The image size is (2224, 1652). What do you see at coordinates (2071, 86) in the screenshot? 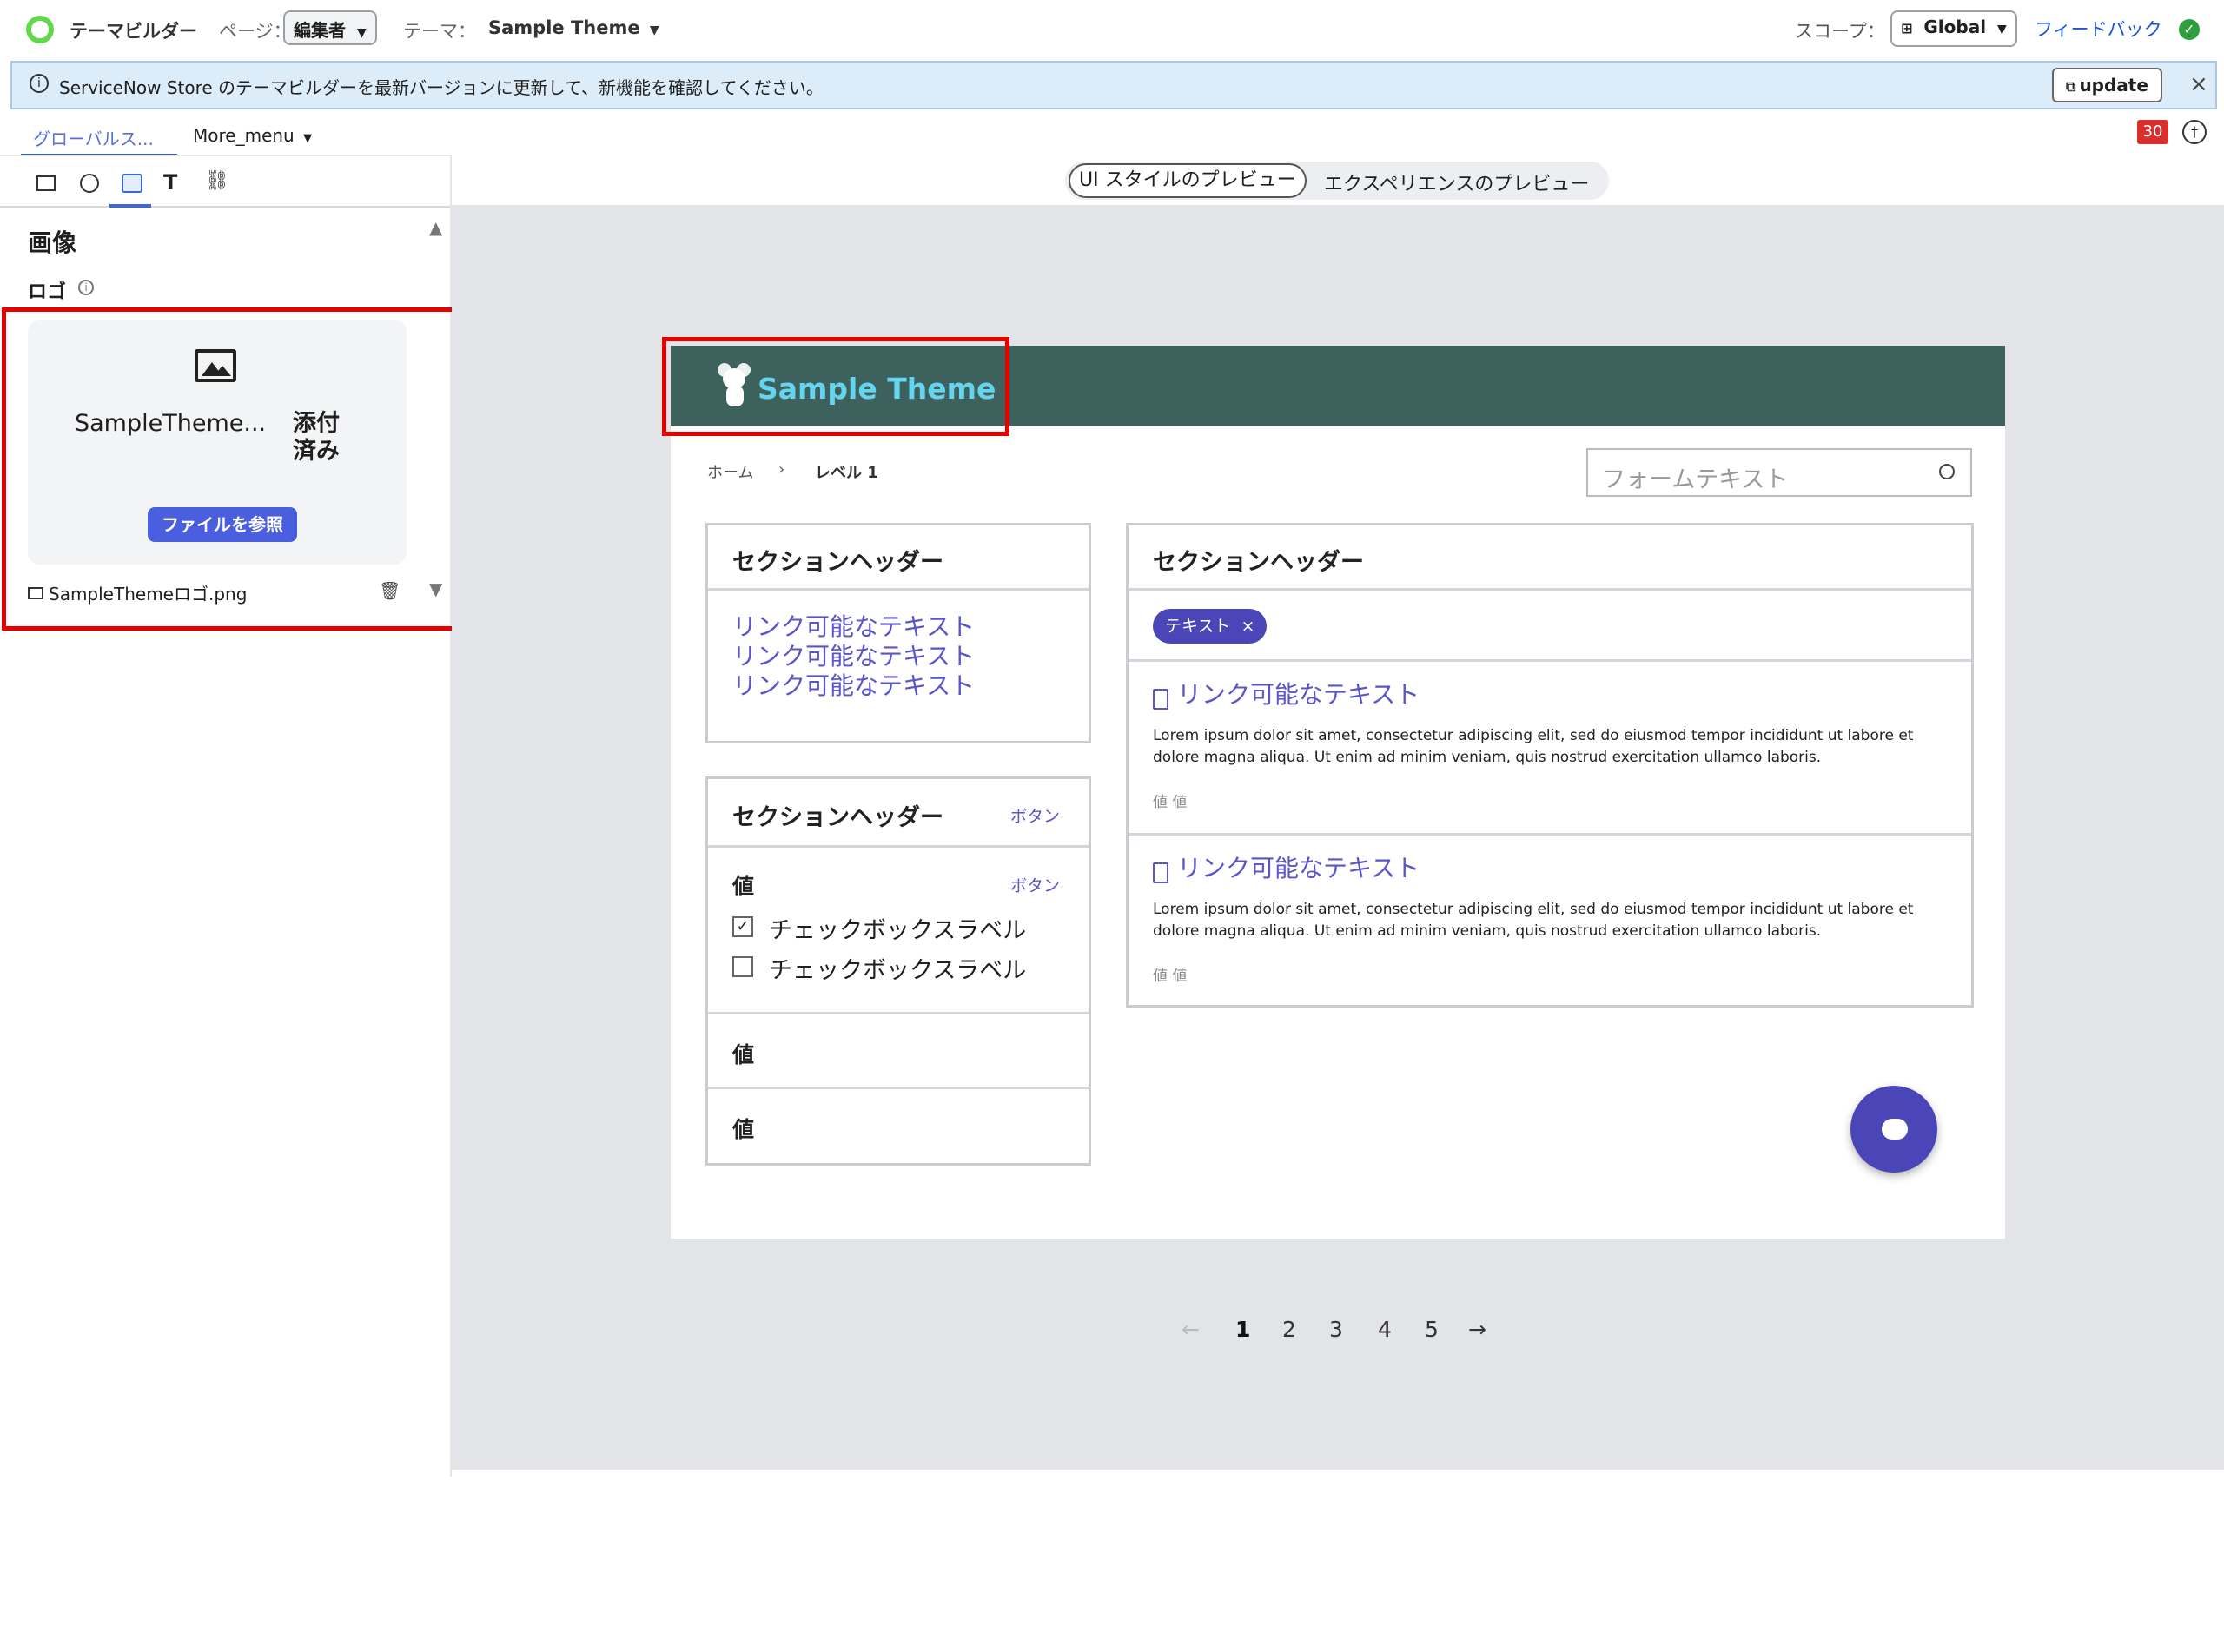
I see `external-link-icon: ⧉` at bounding box center [2071, 86].